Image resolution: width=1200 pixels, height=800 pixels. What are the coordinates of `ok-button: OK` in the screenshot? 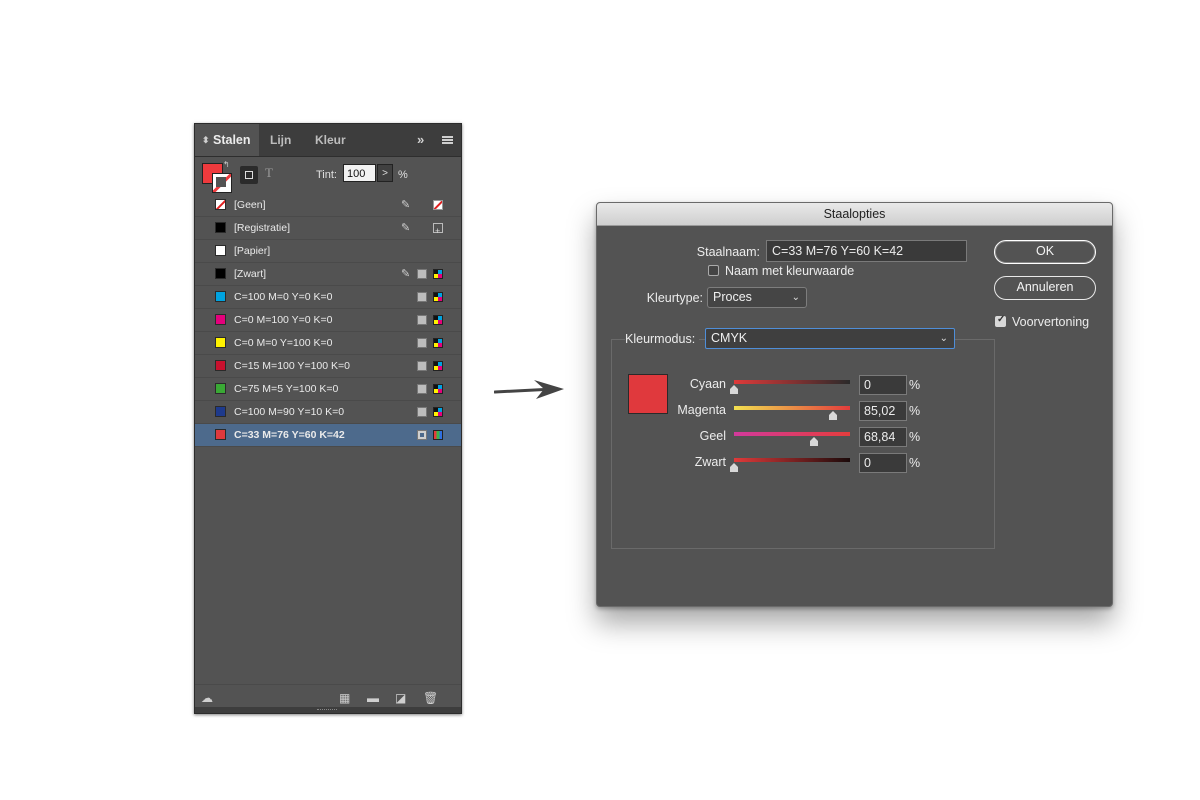 It's located at (1045, 252).